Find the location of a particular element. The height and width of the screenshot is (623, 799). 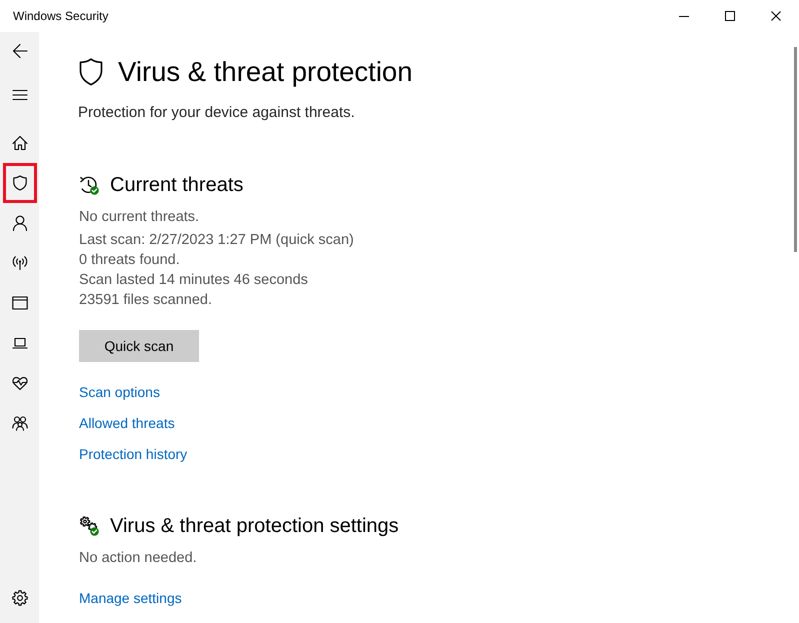

scan-detail-text: 0 threats found. is located at coordinates (130, 260).